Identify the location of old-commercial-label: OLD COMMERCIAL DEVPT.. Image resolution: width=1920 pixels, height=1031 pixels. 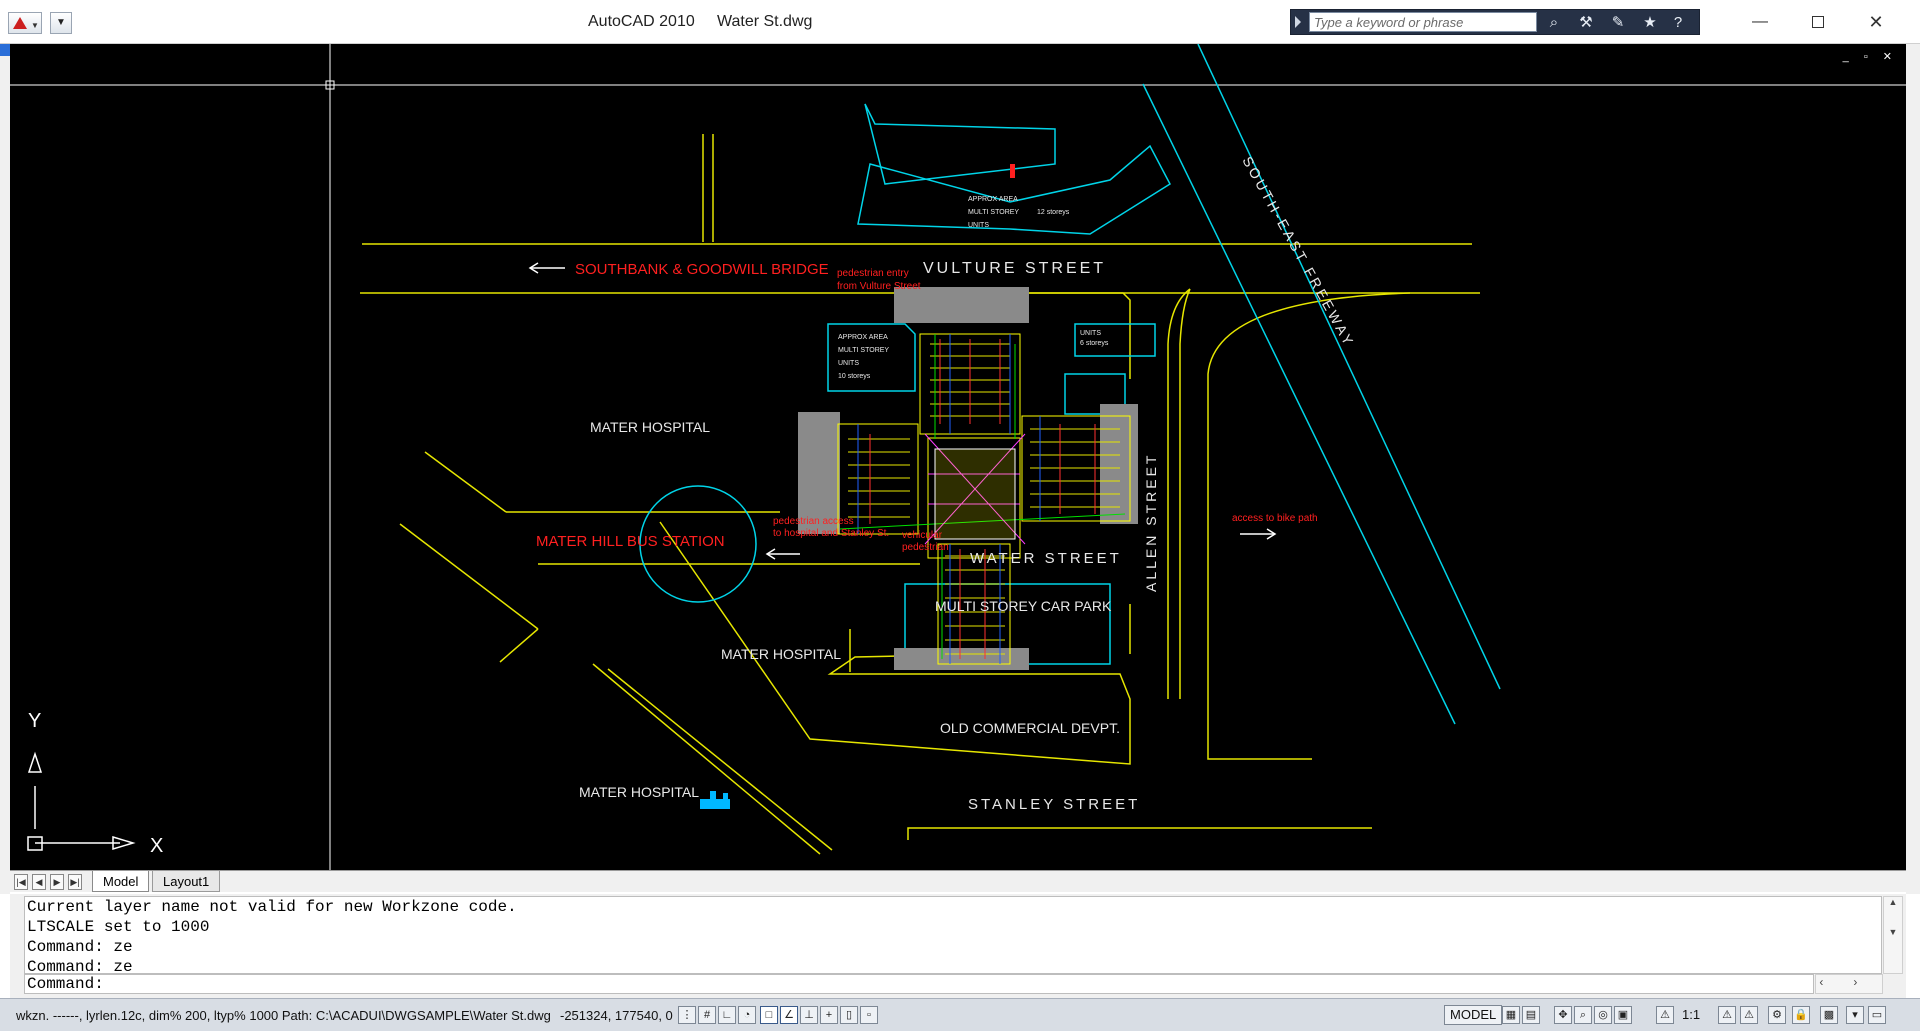
(1030, 728).